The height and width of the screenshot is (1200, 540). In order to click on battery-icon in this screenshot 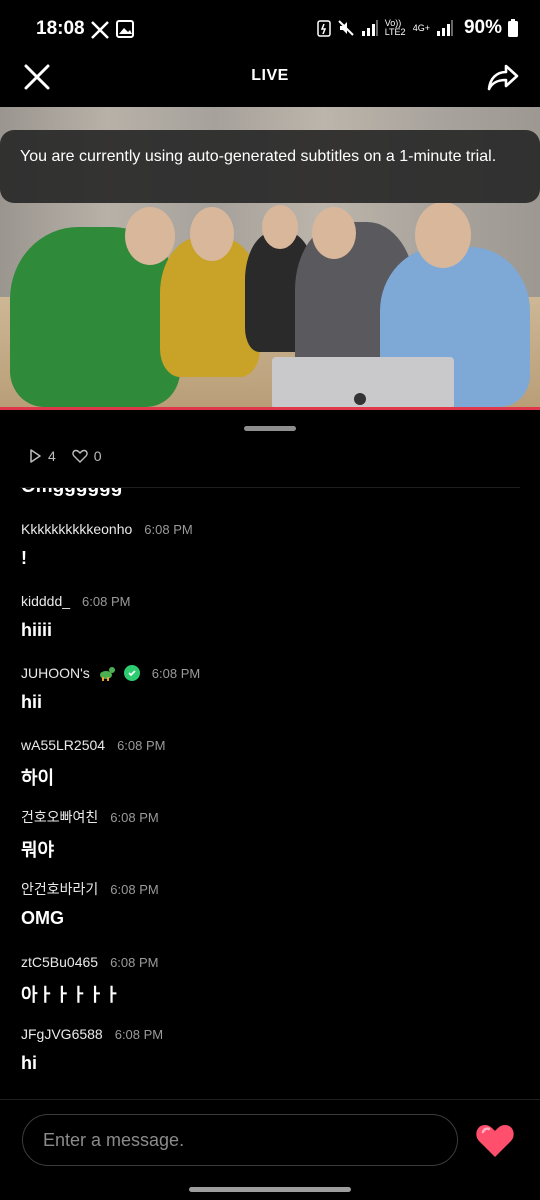, I will do `click(513, 28)`.